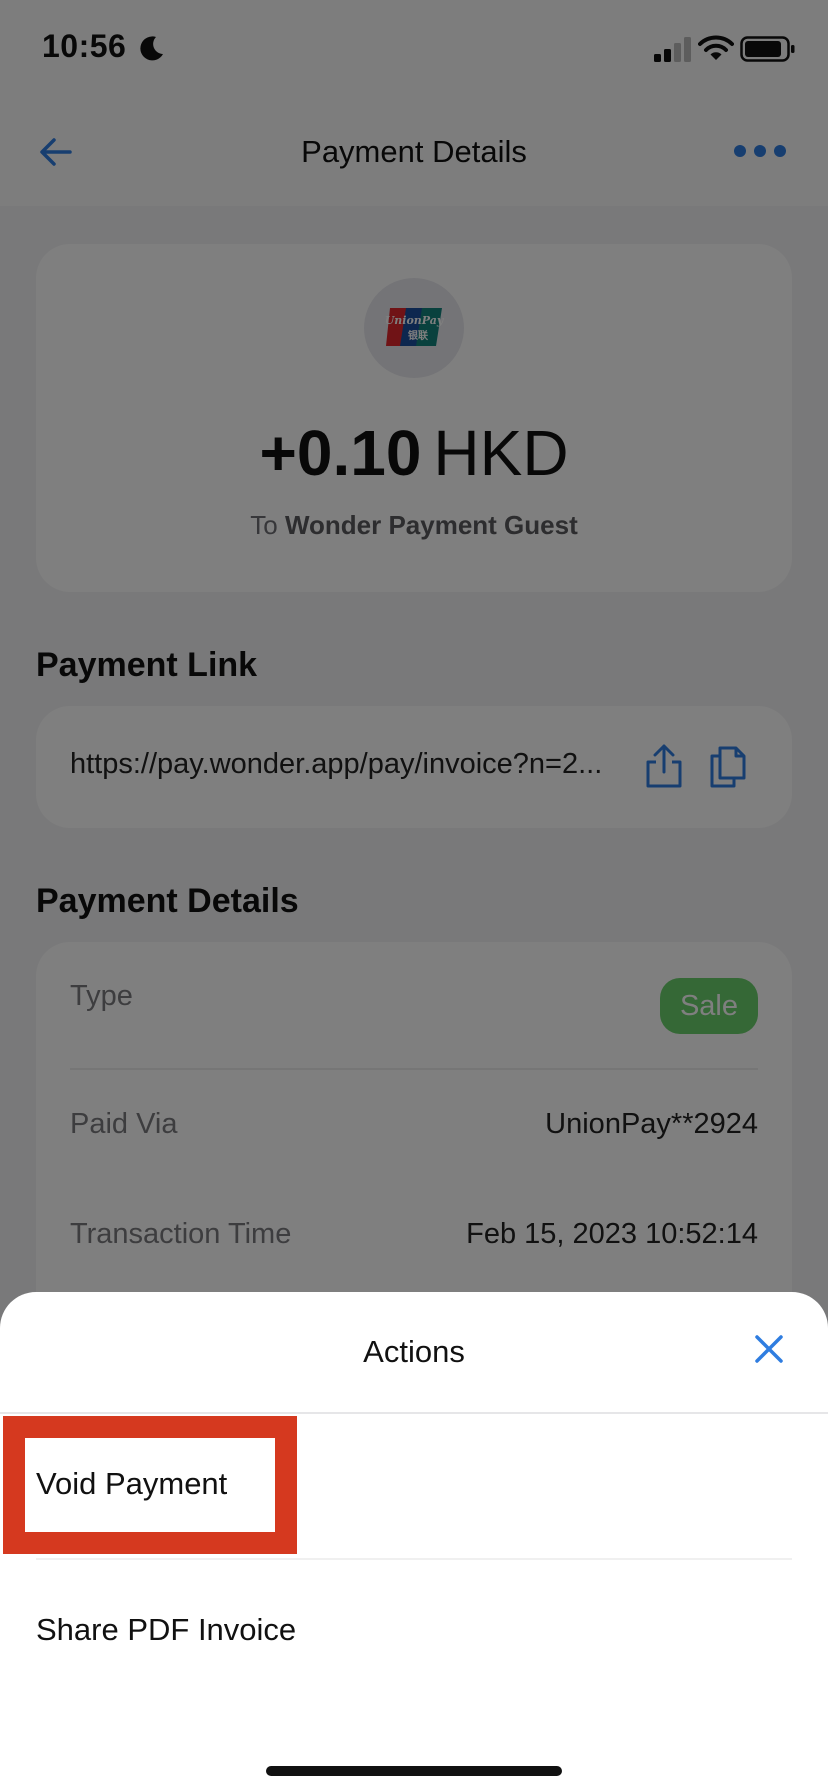 The height and width of the screenshot is (1792, 828). Describe the element at coordinates (150, 1485) in the screenshot. I see `highlight-annotation-box` at that location.